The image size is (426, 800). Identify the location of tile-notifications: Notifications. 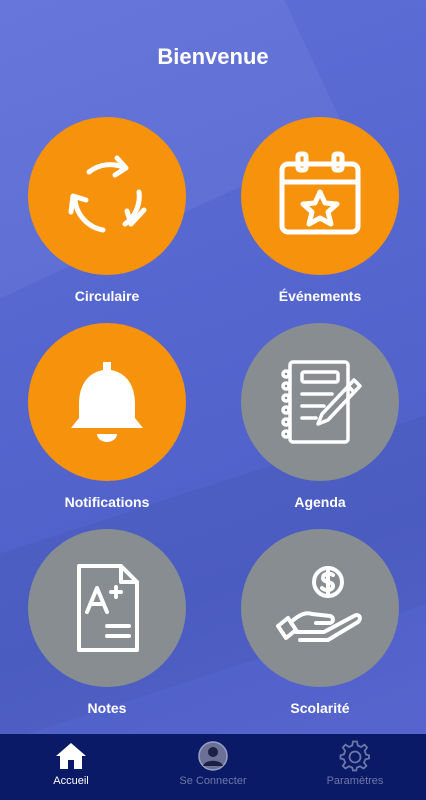
(107, 416).